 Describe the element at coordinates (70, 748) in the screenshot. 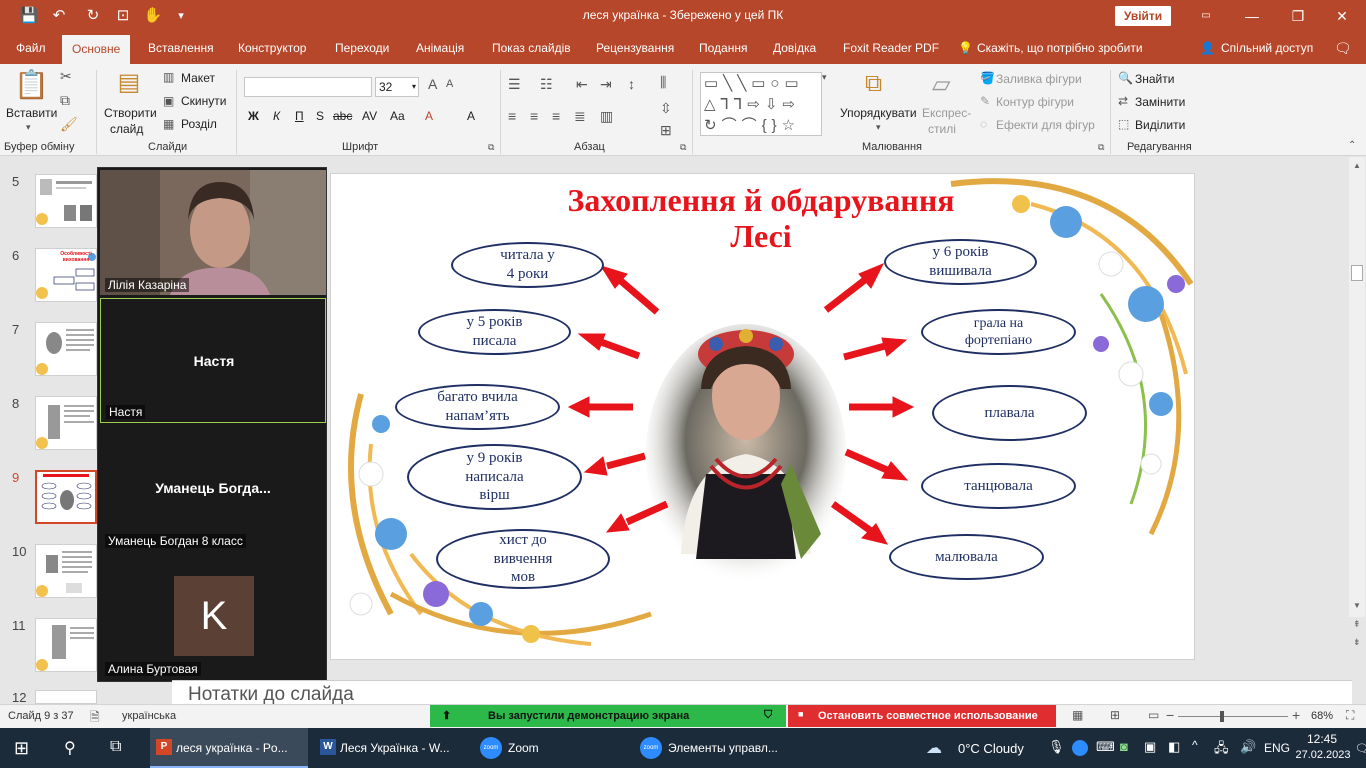

I see `search-icon: ⚲` at that location.